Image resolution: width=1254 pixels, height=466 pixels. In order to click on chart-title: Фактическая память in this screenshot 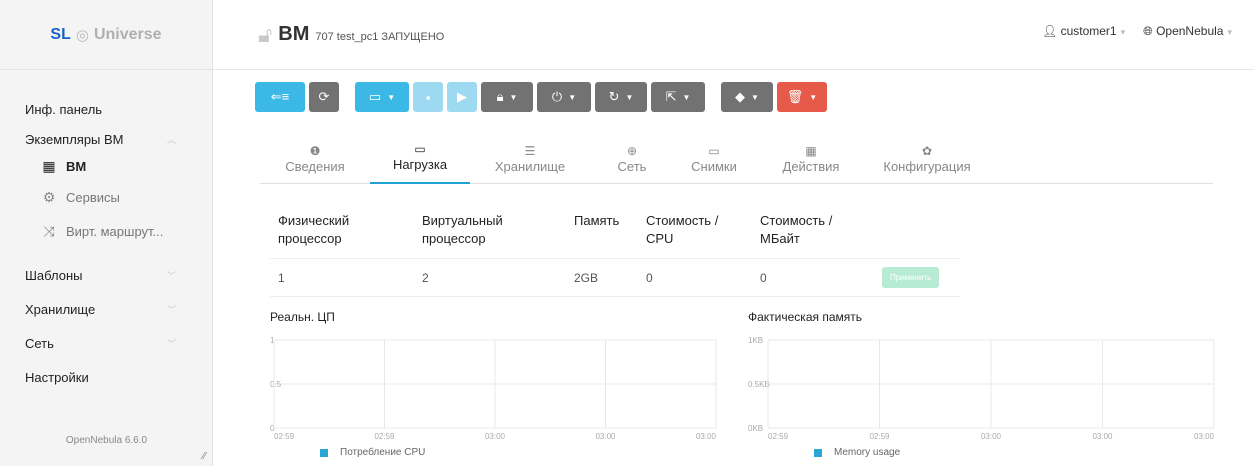, I will do `click(805, 317)`.